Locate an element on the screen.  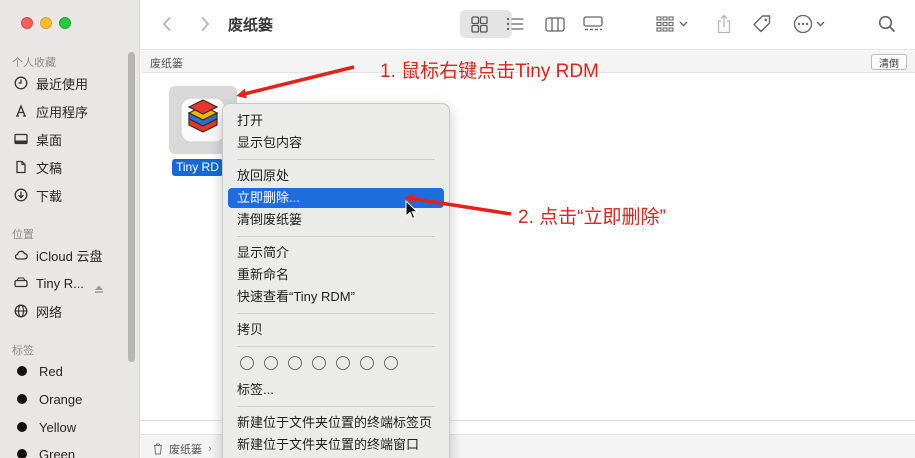
sidebar-item-tag-yellow: Yellow is located at coordinates (45, 427).